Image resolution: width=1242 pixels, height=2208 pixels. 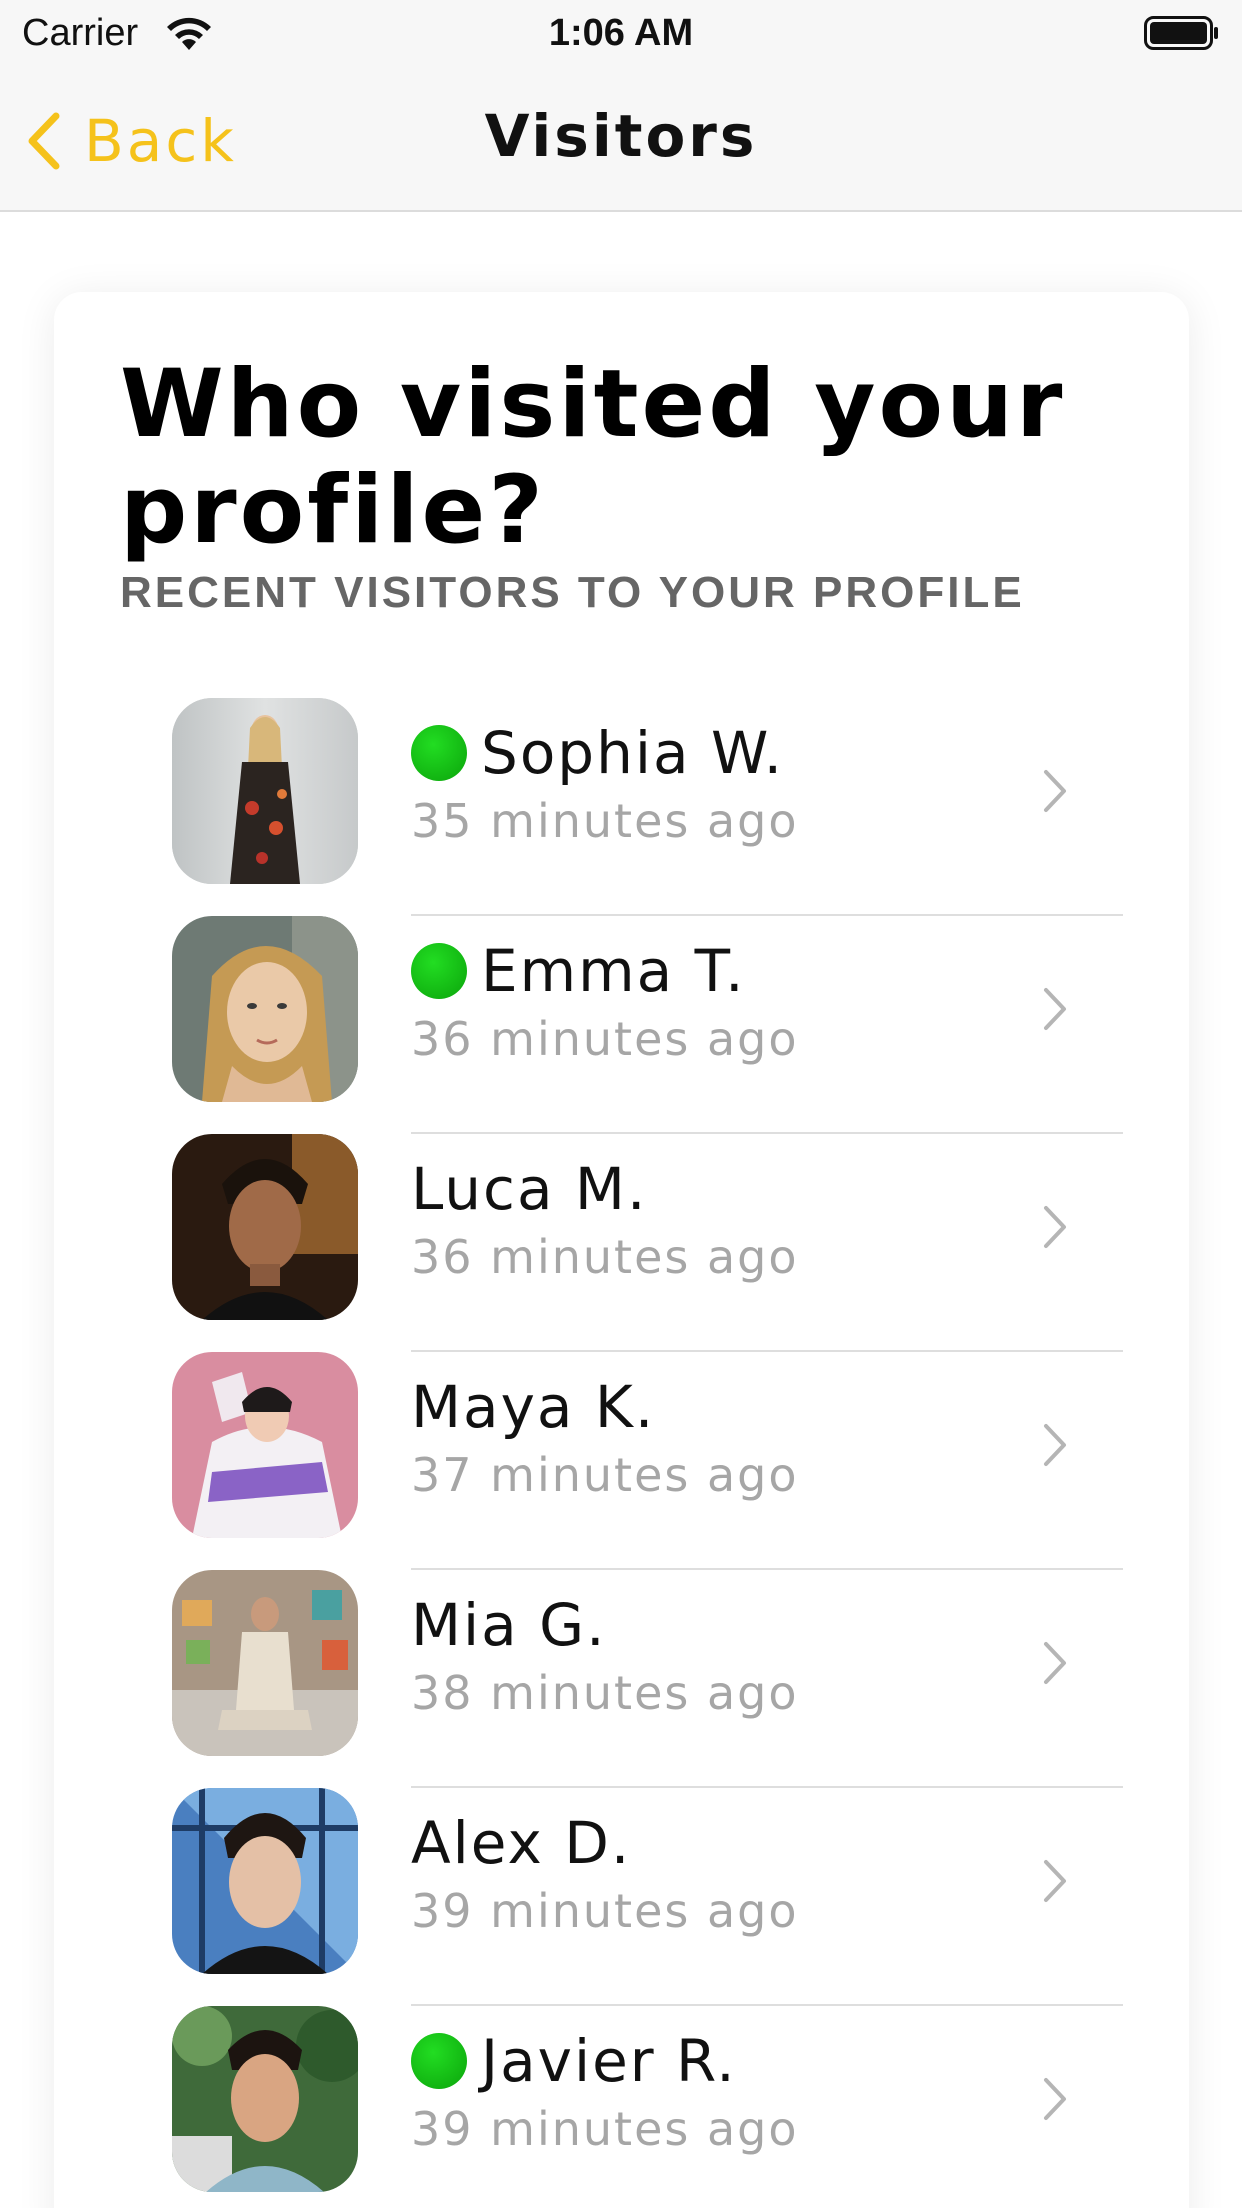 I want to click on visitor-name: Sophia W., so click(x=633, y=753).